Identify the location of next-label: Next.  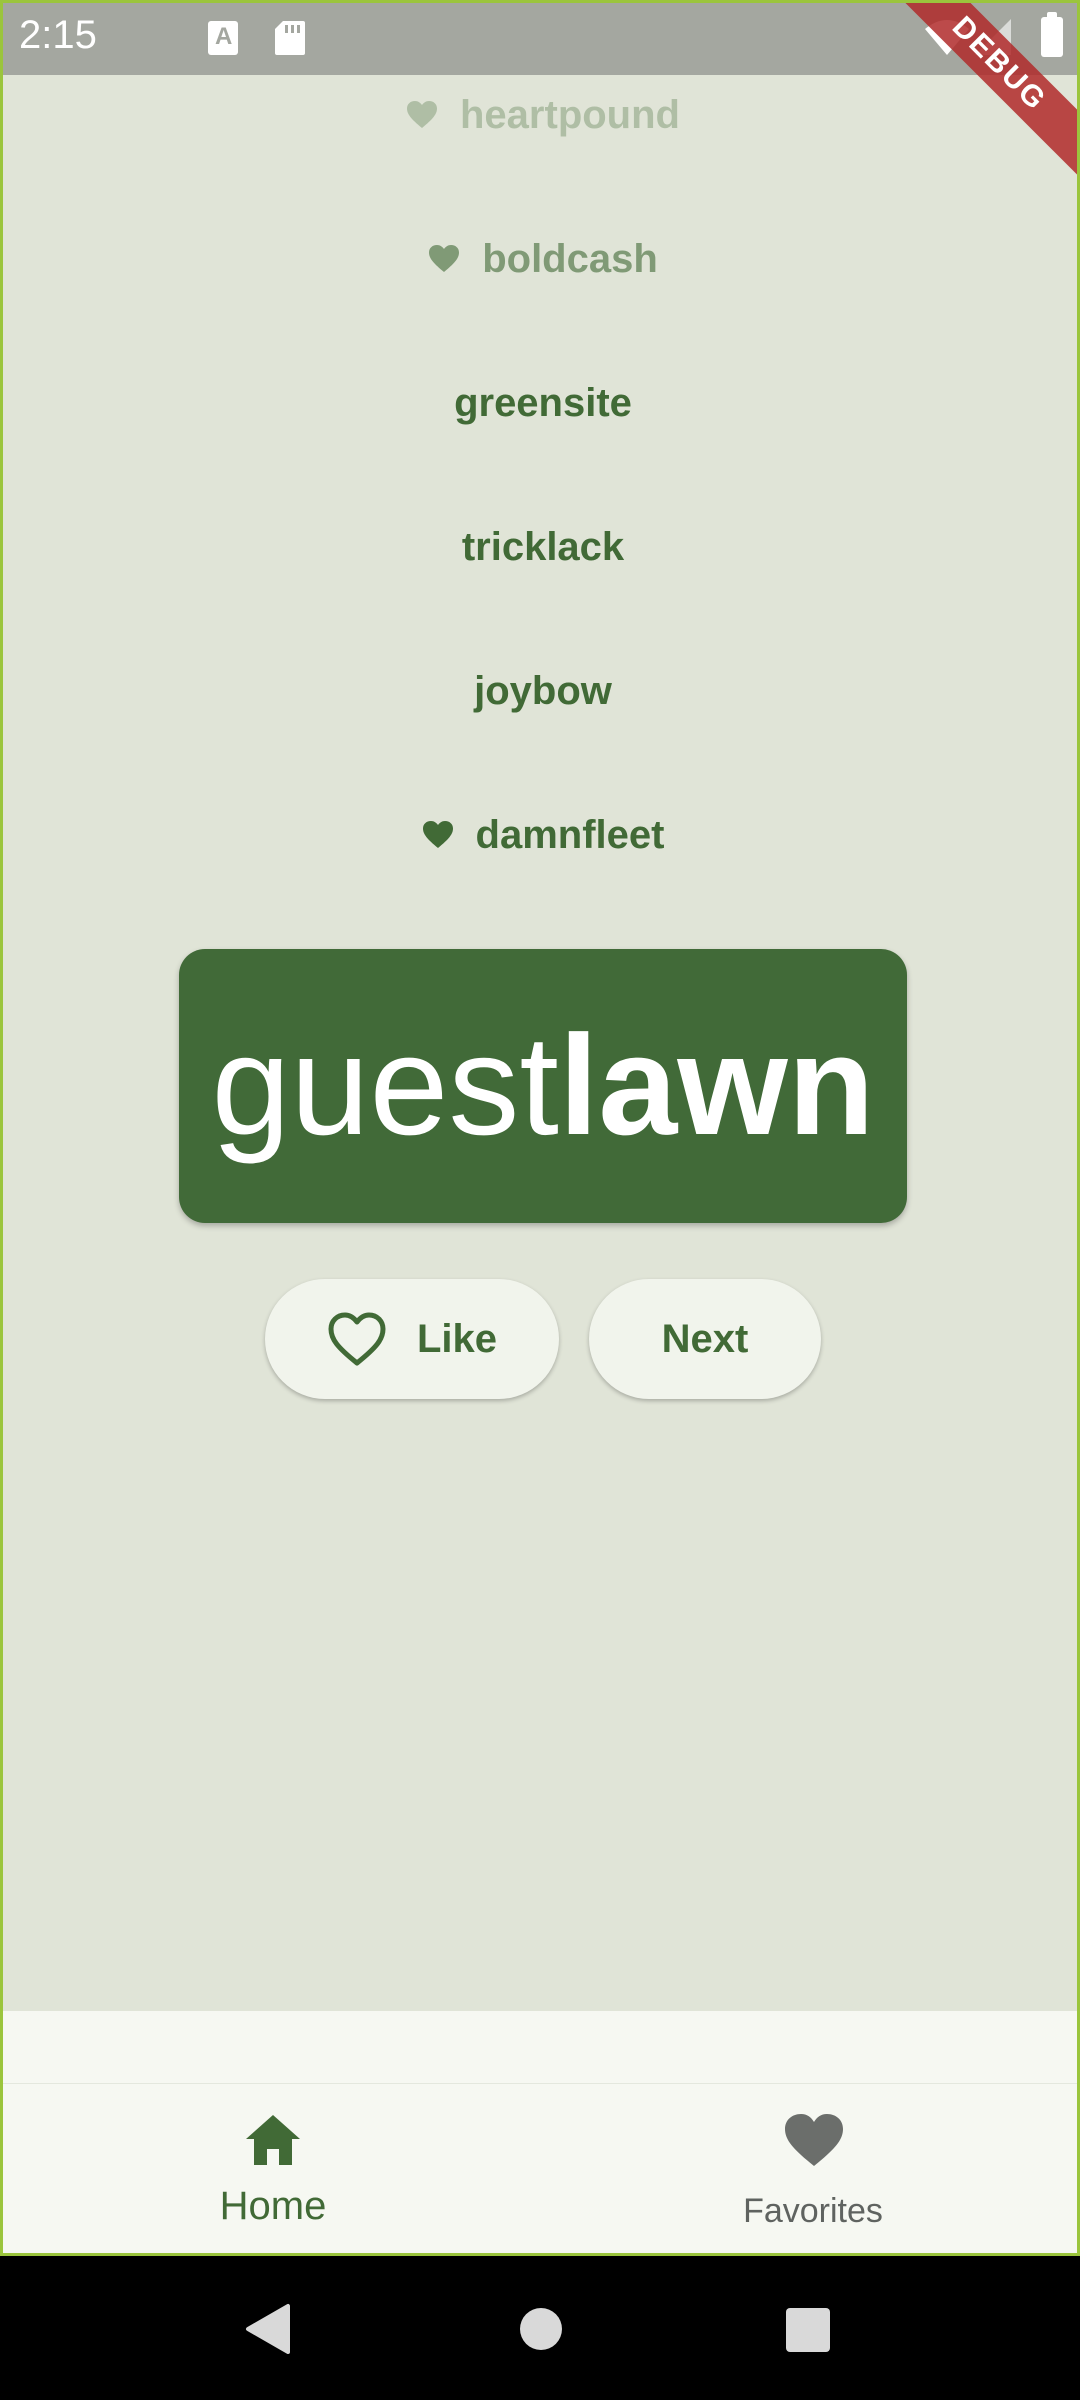
(705, 1338).